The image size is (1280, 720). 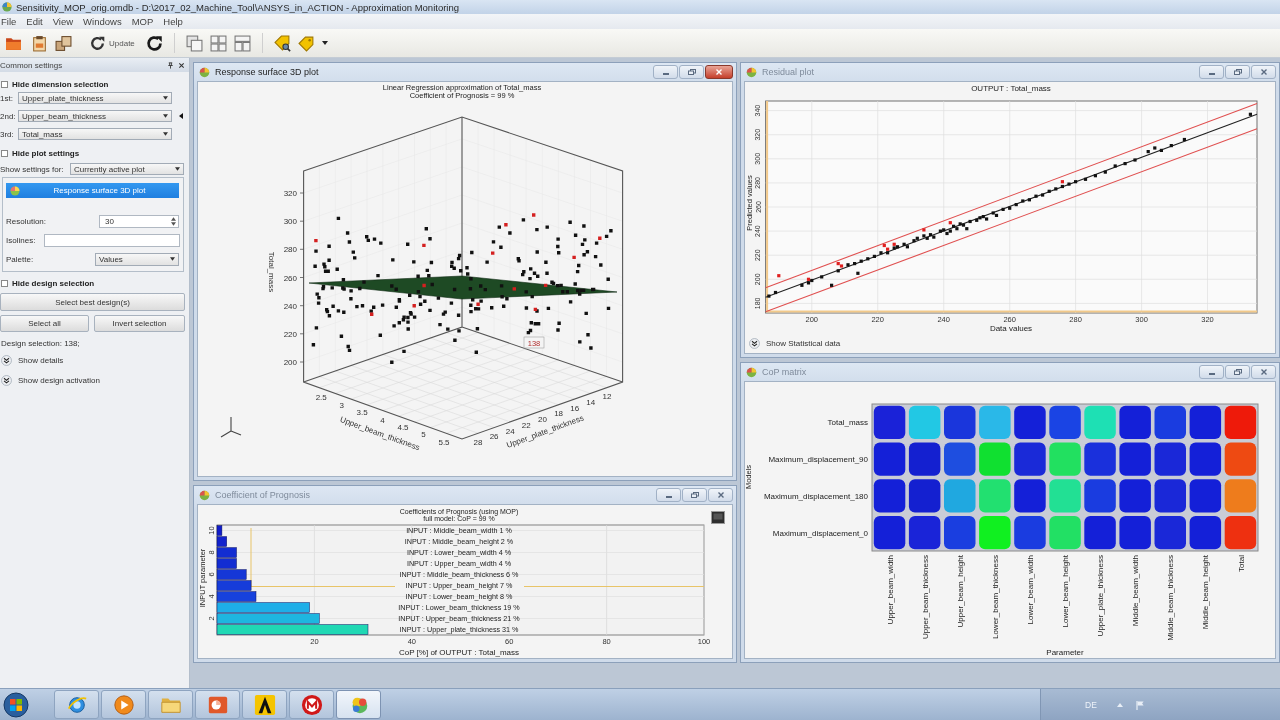 I want to click on layout-icon, so click(x=242, y=43).